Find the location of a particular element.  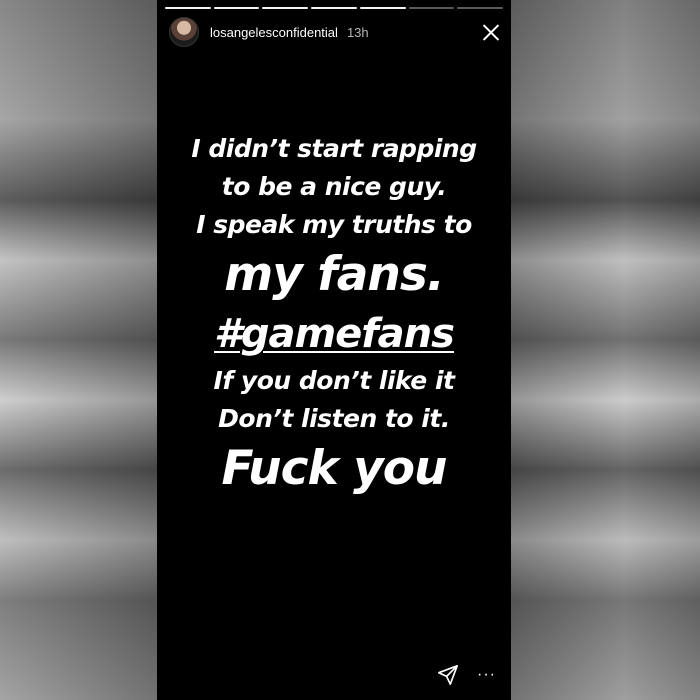

avatar is located at coordinates (184, 32).